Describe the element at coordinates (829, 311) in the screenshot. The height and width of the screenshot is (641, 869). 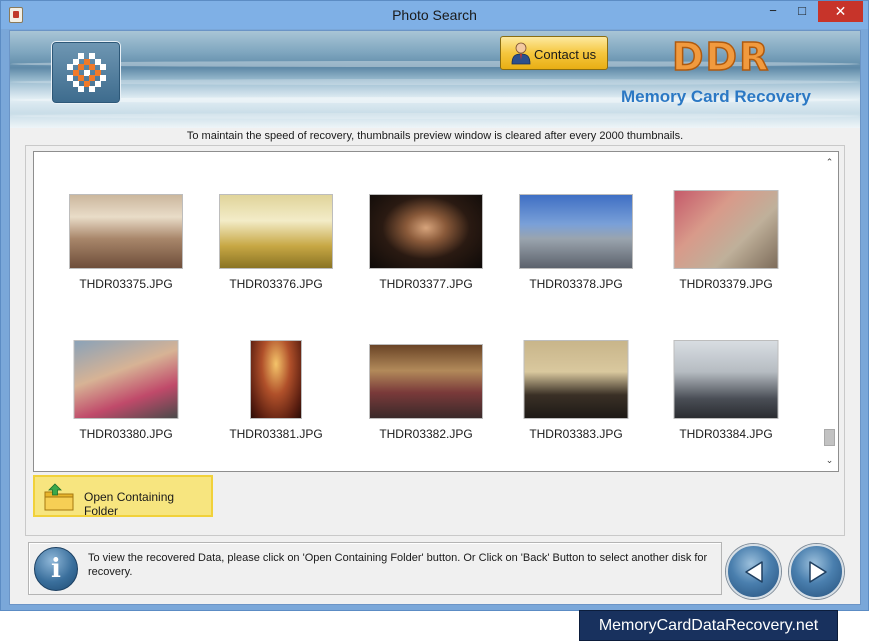
I see `vertical-scrollbar: ⌃ ⌄` at that location.